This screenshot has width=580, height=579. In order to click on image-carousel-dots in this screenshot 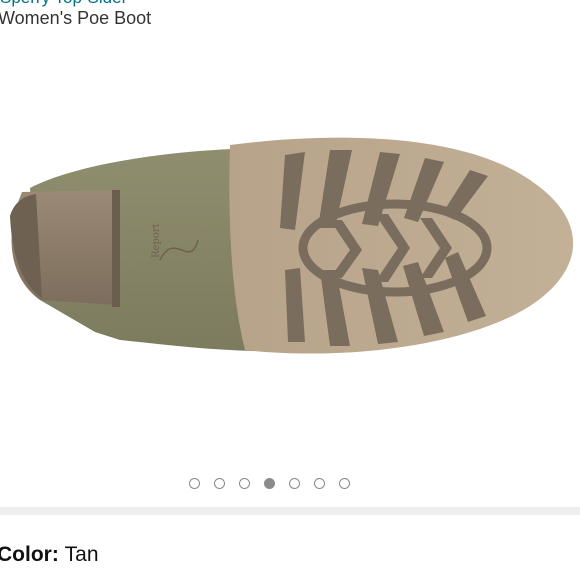, I will do `click(269, 483)`.